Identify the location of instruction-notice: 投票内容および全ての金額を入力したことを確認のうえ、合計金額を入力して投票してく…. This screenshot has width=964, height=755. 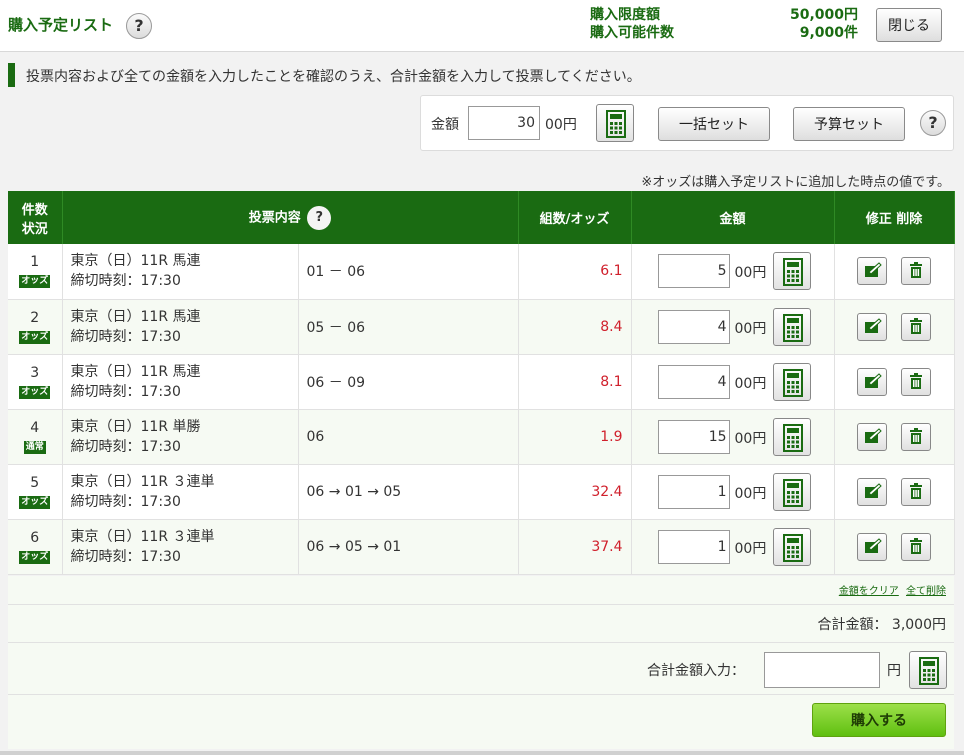
(333, 77).